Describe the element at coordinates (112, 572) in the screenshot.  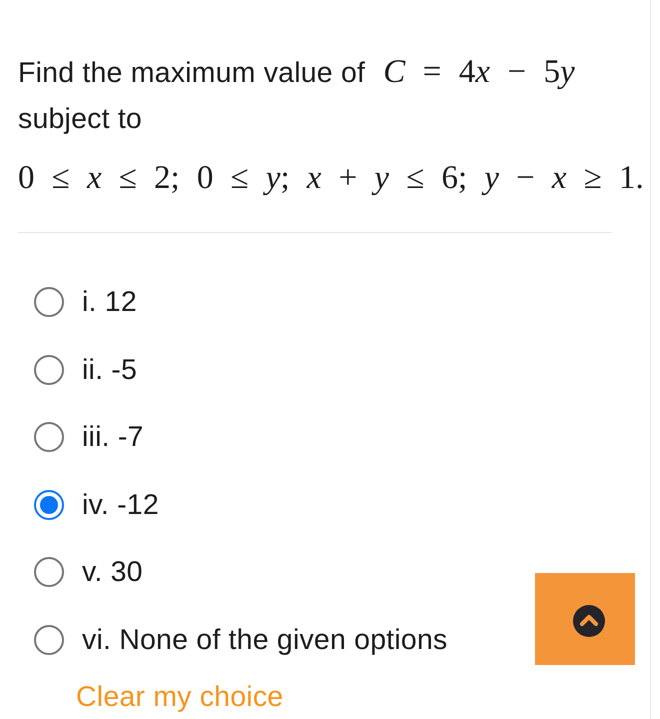
I see `option-label: v. 30` at that location.